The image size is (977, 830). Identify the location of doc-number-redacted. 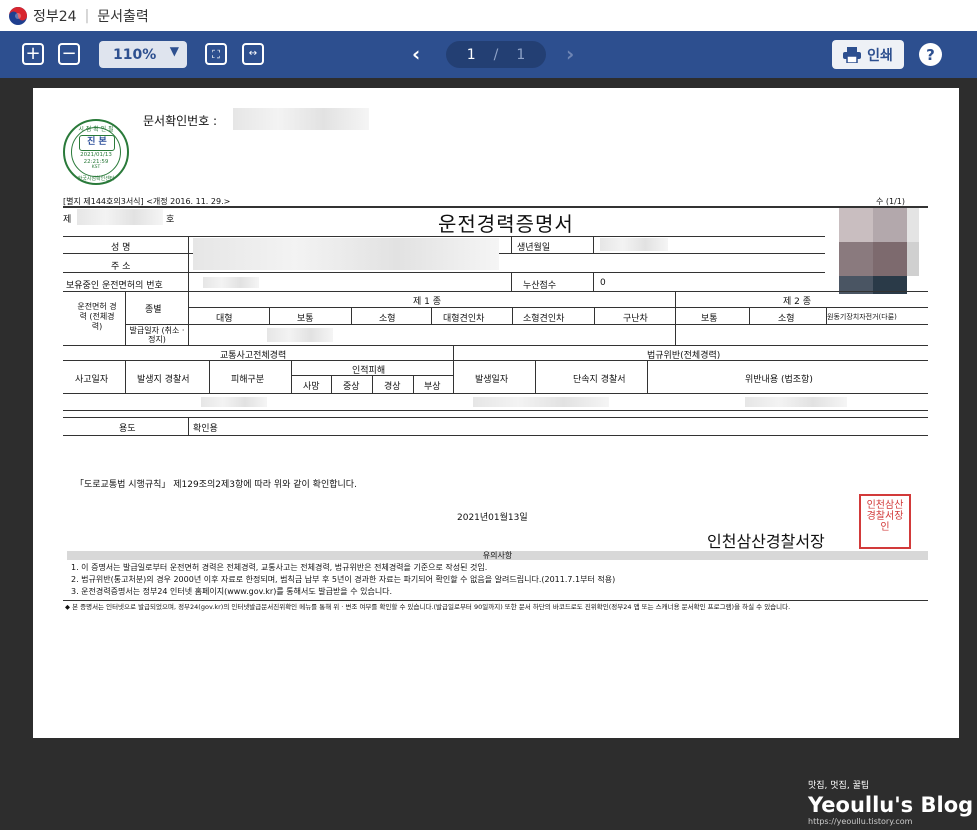
(301, 119).